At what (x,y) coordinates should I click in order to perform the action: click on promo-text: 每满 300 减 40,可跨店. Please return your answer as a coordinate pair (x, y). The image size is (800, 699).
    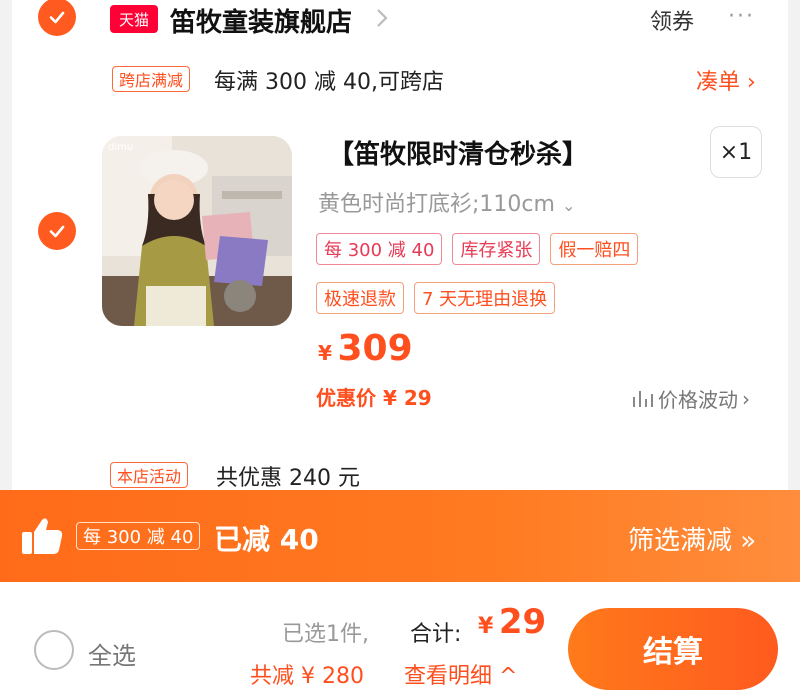
    Looking at the image, I should click on (329, 82).